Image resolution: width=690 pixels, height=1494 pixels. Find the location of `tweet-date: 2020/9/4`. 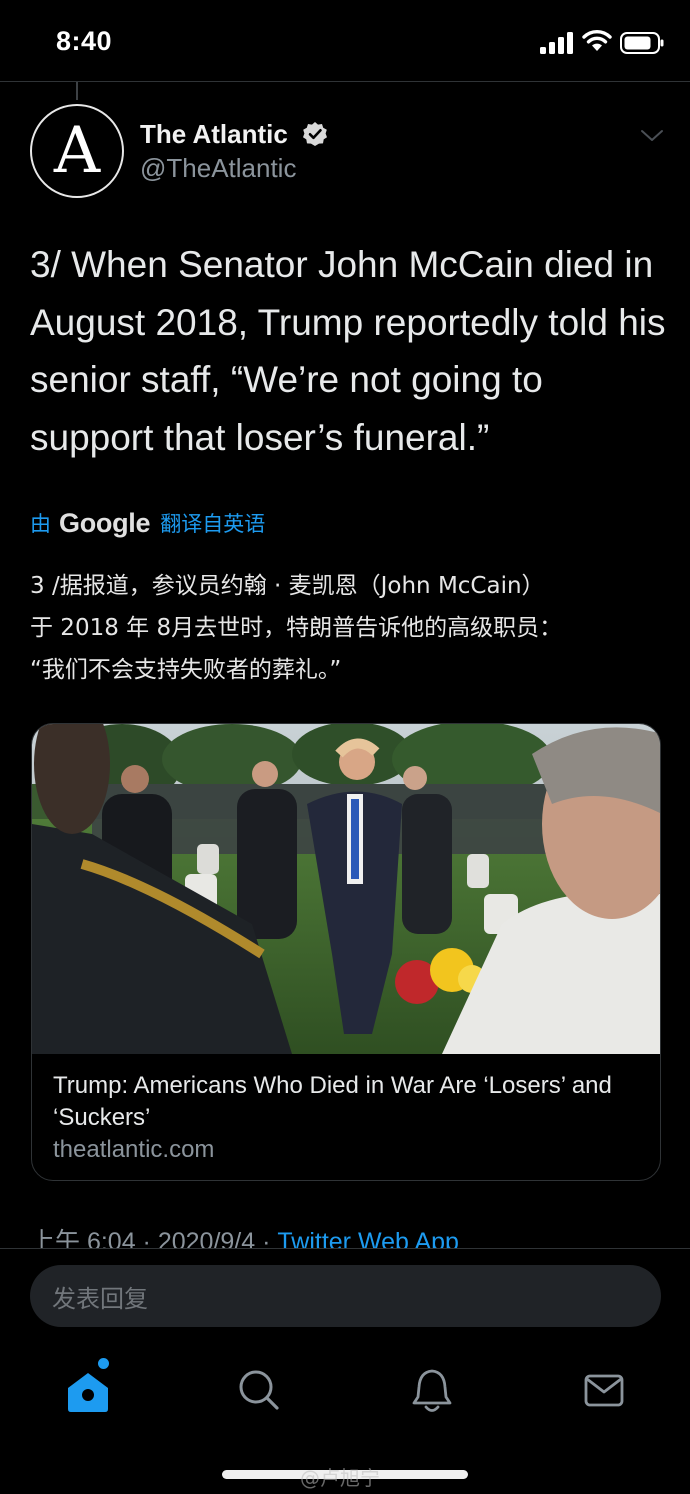

tweet-date: 2020/9/4 is located at coordinates (206, 1238).